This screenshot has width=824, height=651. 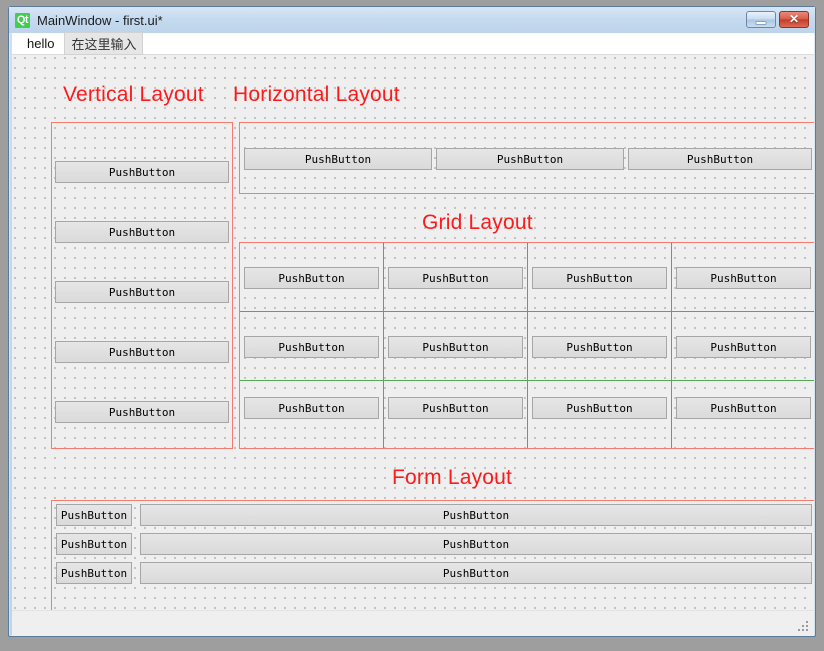 I want to click on close-icon: ✕, so click(x=794, y=19).